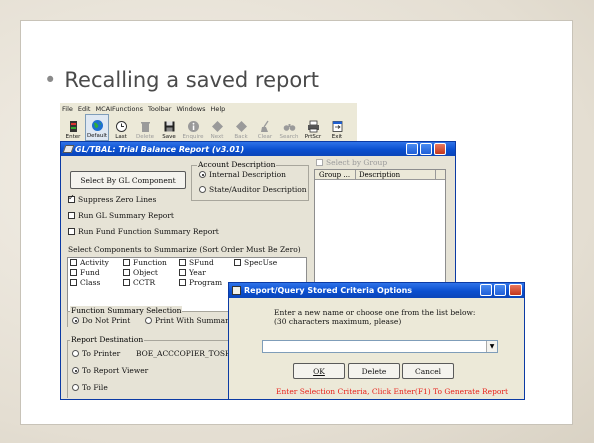  I want to click on component-specuse: SpecUse, so click(255, 262).